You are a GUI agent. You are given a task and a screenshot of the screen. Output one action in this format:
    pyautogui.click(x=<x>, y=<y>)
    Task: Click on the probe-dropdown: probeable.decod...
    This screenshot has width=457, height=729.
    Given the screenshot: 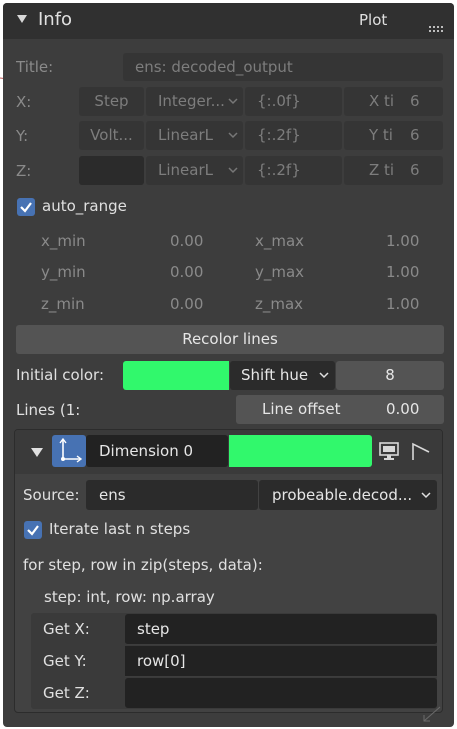 What is the action you would take?
    pyautogui.click(x=348, y=495)
    